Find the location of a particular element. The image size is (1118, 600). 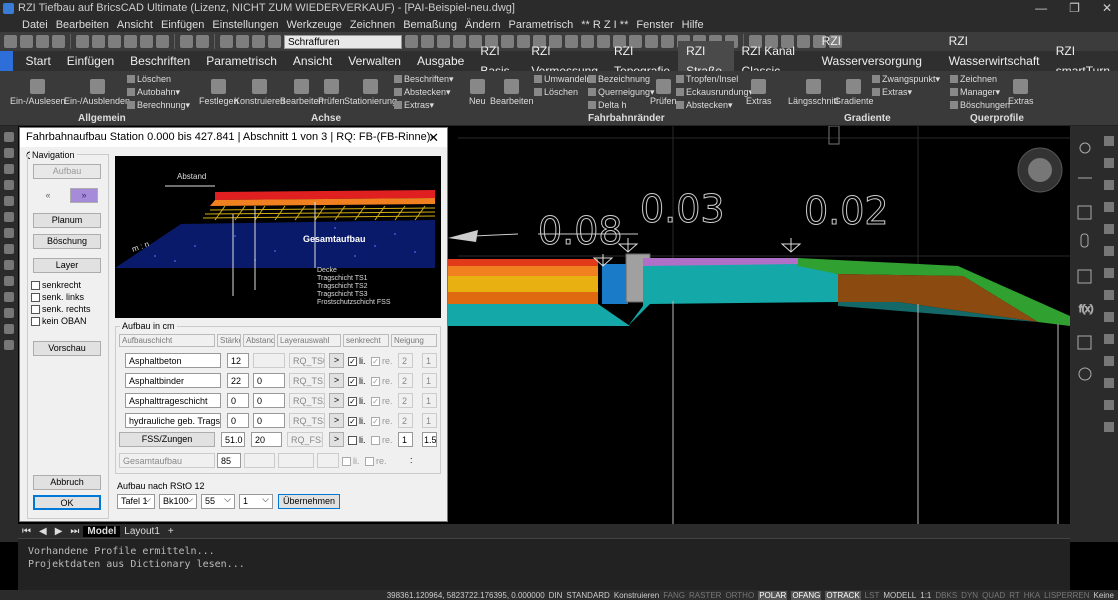

status-dyn: DYN is located at coordinates (969, 595).